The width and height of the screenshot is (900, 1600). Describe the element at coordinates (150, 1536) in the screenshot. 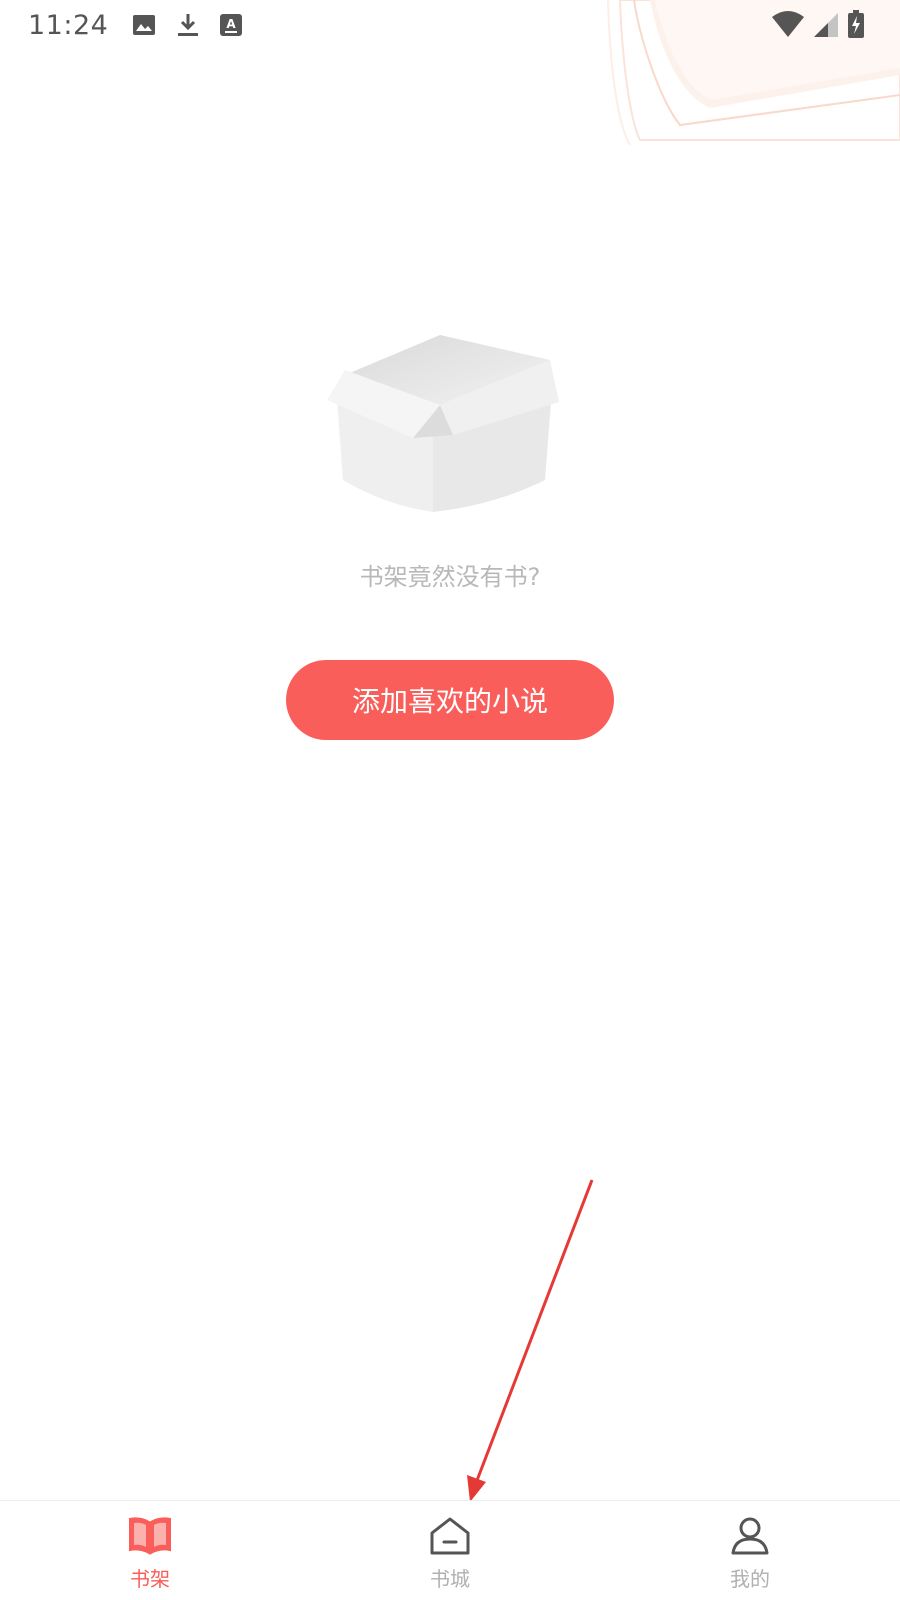

I see `book-open-icon` at that location.